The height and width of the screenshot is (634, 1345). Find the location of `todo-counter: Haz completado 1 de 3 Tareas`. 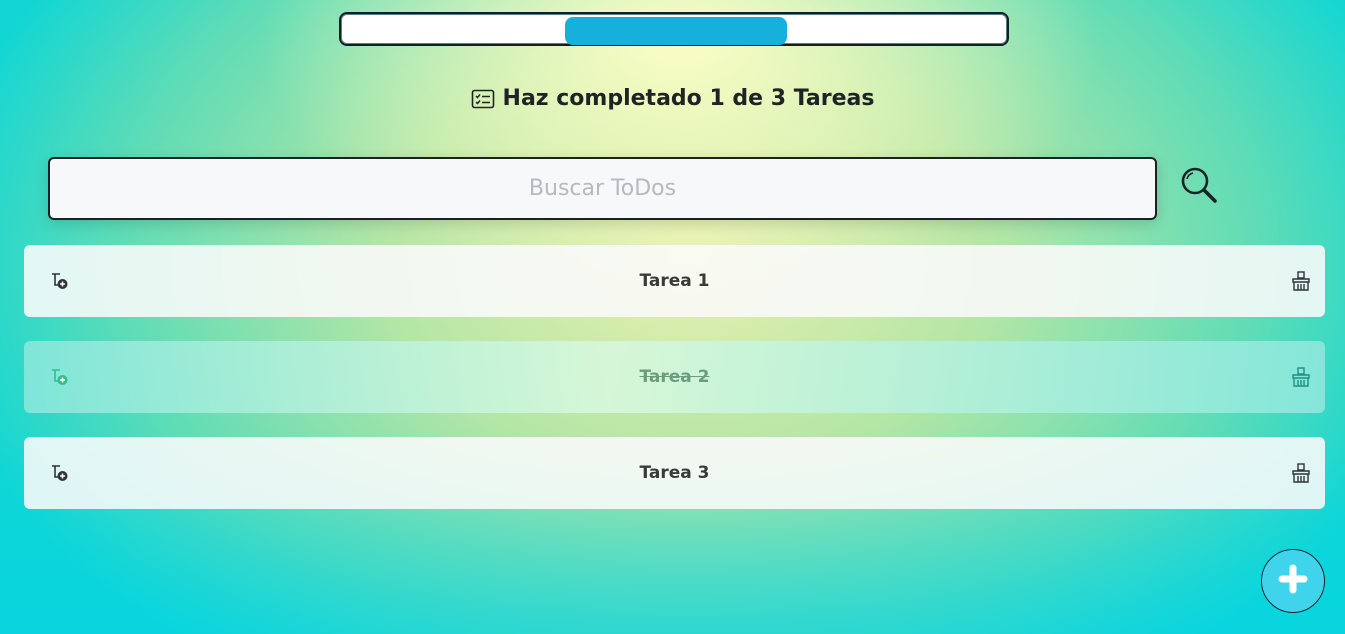

todo-counter: Haz completado 1 de 3 Tareas is located at coordinates (672, 98).